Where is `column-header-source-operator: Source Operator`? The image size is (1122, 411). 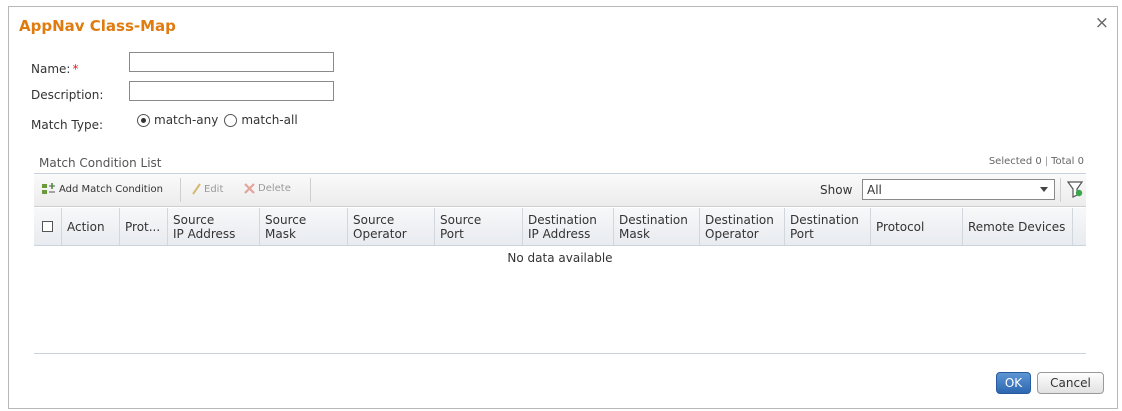
column-header-source-operator: Source Operator is located at coordinates (391, 226).